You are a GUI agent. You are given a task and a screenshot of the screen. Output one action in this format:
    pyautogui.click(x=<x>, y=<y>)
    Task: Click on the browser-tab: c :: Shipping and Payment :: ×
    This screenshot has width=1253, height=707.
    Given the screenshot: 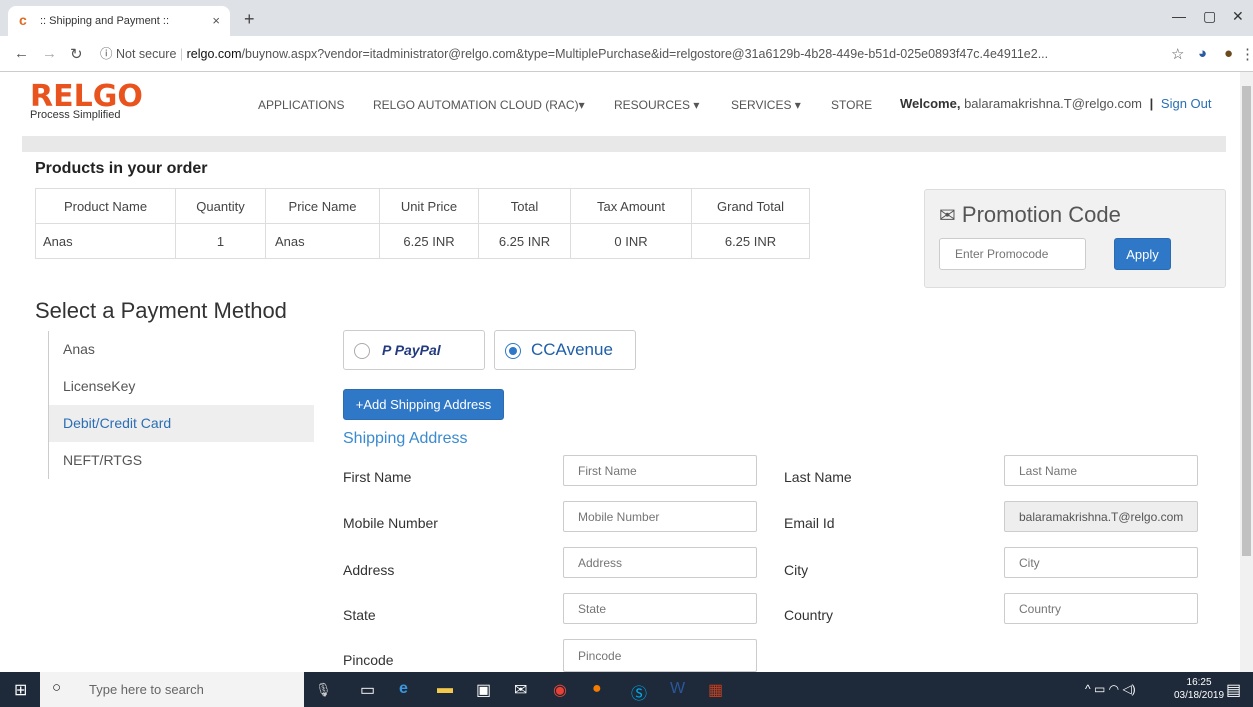 What is the action you would take?
    pyautogui.click(x=119, y=21)
    